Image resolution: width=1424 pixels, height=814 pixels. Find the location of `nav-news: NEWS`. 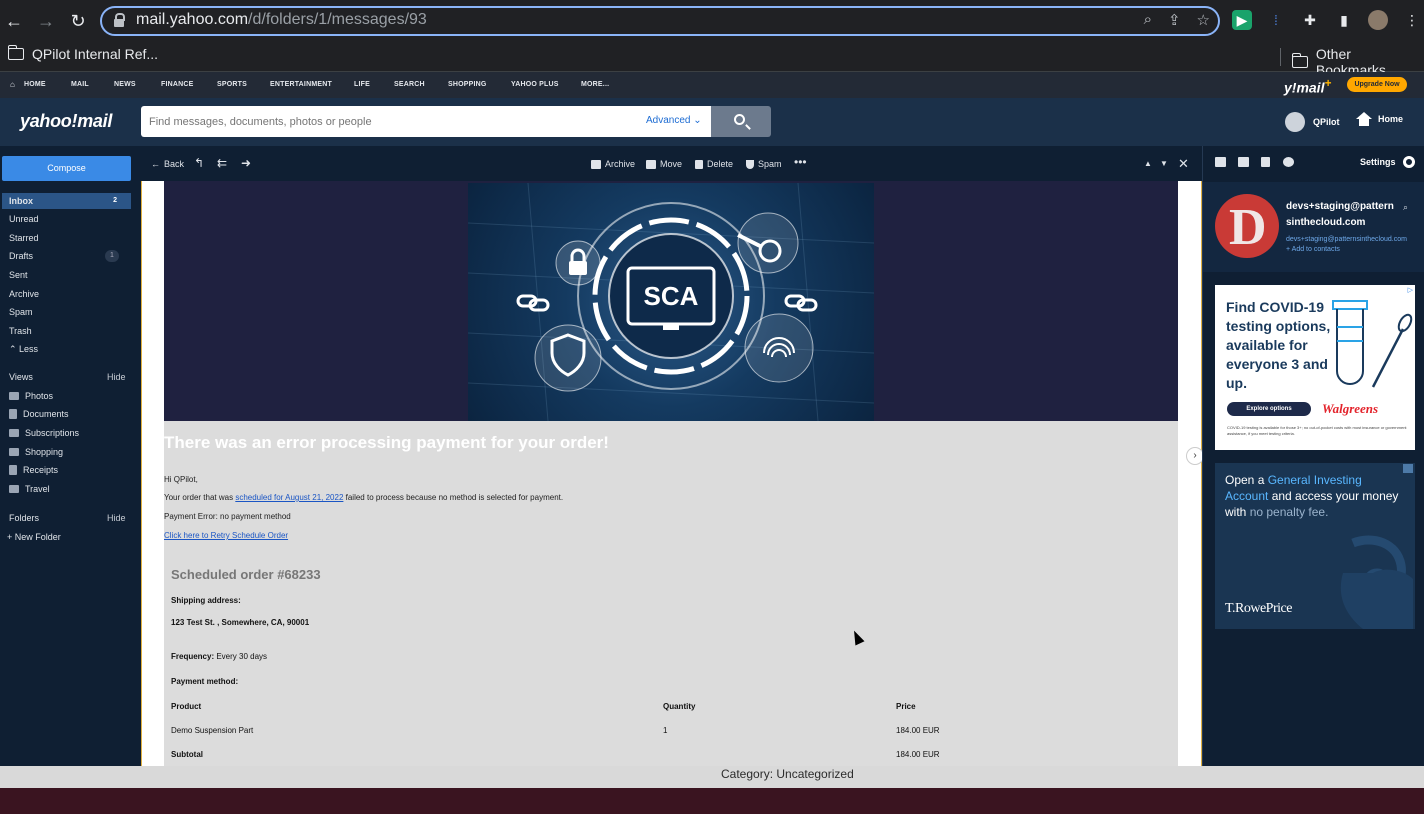

nav-news: NEWS is located at coordinates (125, 84).